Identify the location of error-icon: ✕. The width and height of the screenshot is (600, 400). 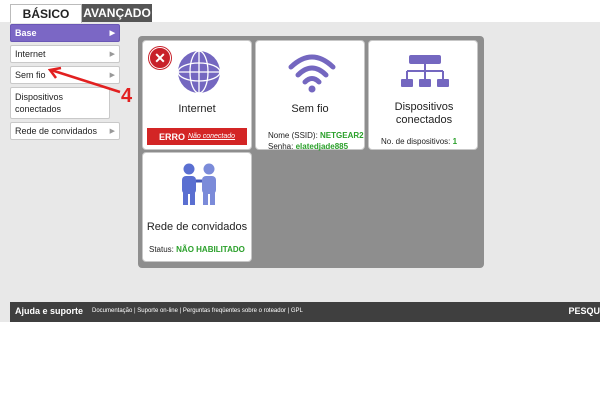
(160, 58).